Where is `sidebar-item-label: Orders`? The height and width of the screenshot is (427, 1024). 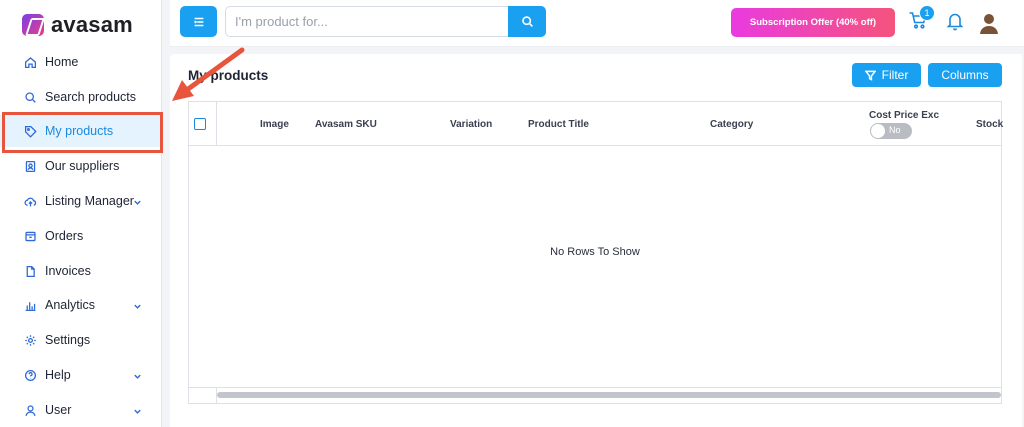 sidebar-item-label: Orders is located at coordinates (64, 236).